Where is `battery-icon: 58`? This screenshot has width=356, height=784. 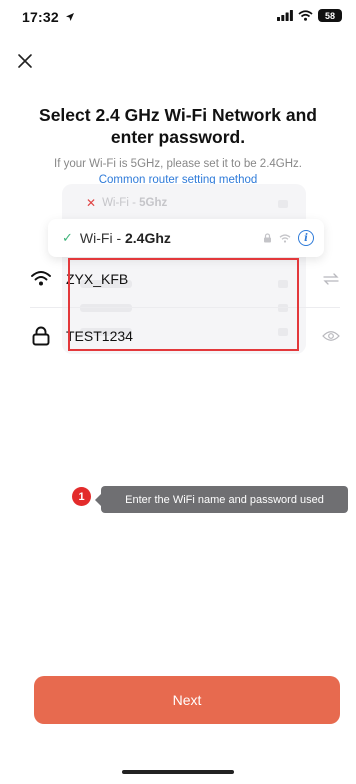
battery-icon: 58 is located at coordinates (330, 15).